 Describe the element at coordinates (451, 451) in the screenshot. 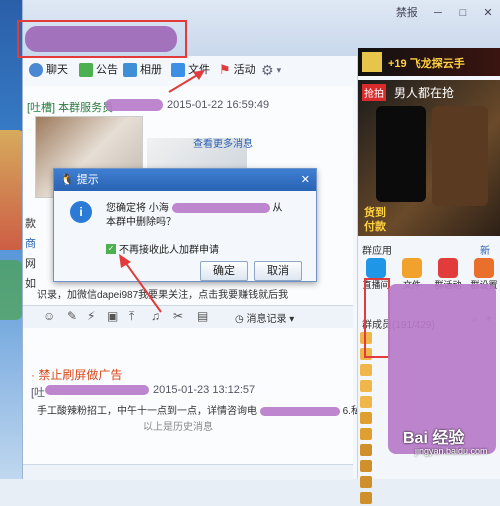

I see `watermark-url: jingyan.baidu.com` at that location.